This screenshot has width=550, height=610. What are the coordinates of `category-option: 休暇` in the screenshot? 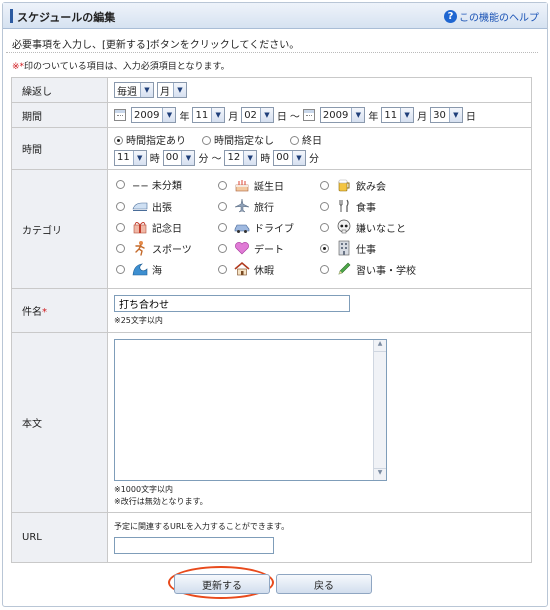 It's located at (246, 269).